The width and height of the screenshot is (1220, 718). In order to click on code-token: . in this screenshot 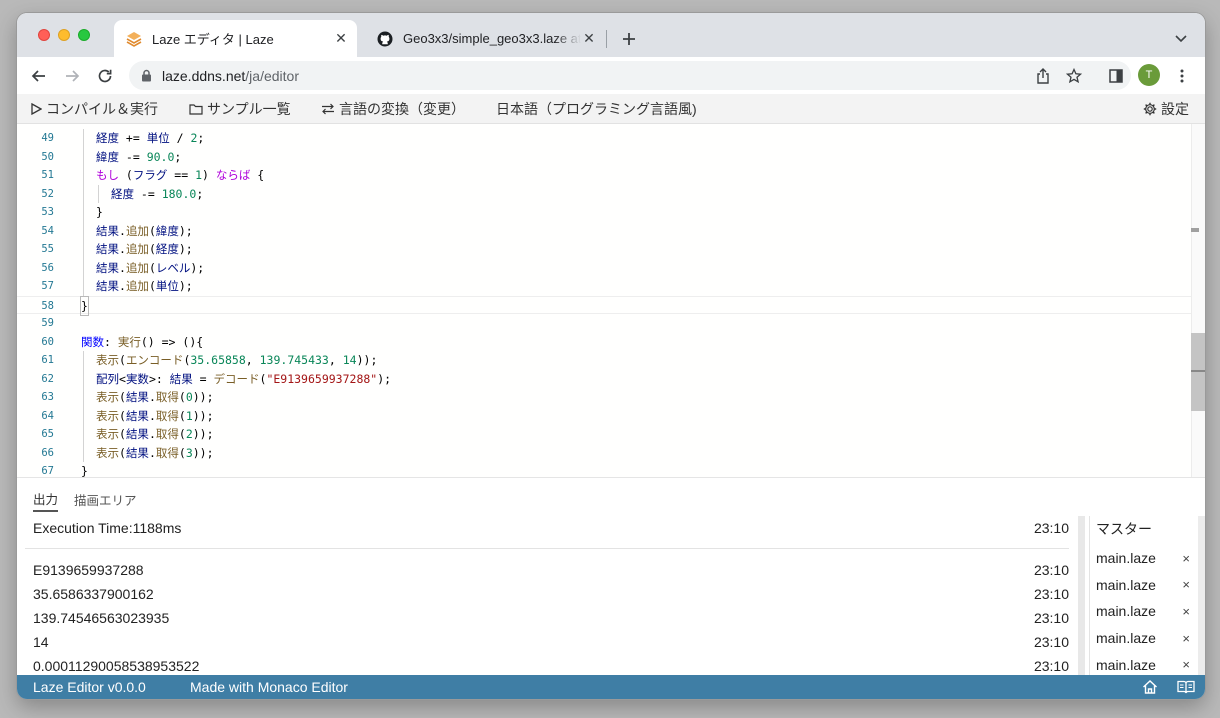, I will do `click(152, 434)`.